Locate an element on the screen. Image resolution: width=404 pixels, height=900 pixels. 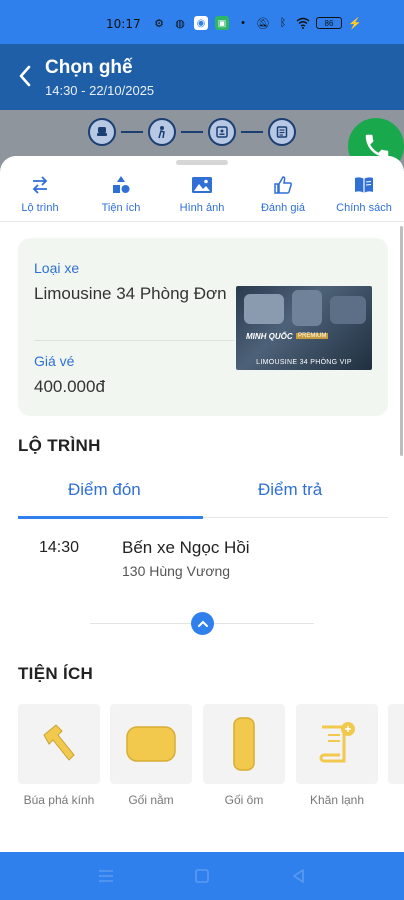
amenity-item: Búa phá kính is located at coordinates (59, 755).